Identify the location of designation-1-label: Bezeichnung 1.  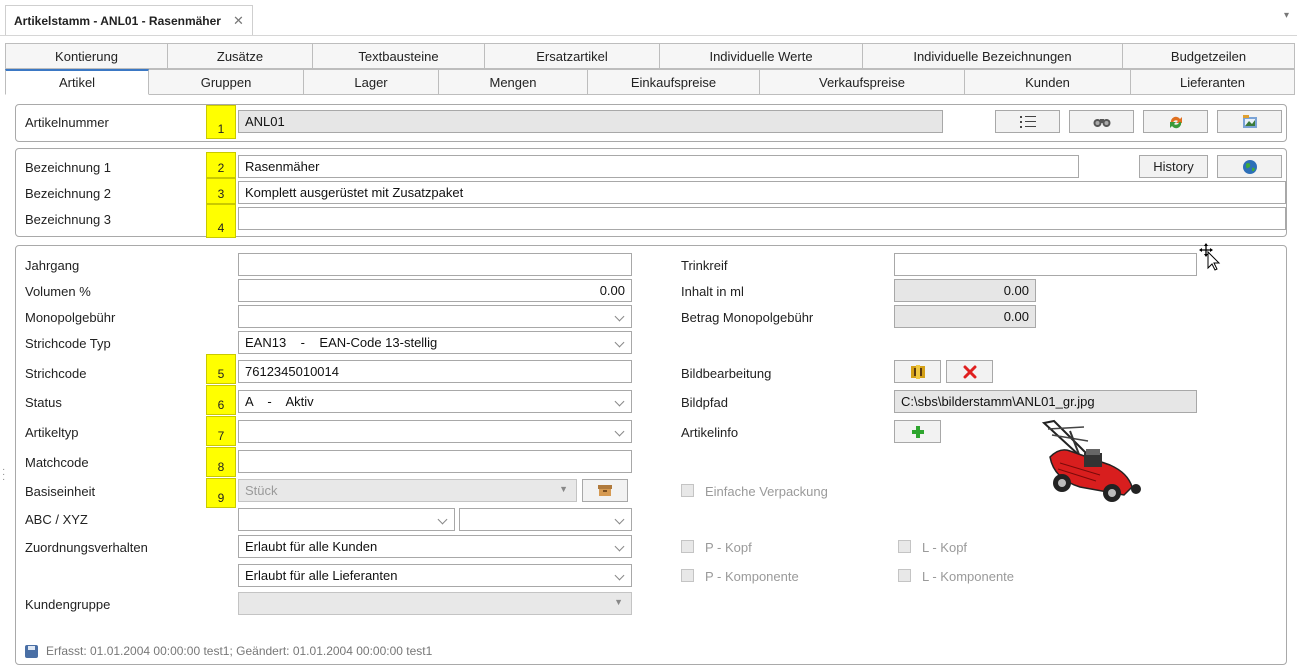
(68, 167).